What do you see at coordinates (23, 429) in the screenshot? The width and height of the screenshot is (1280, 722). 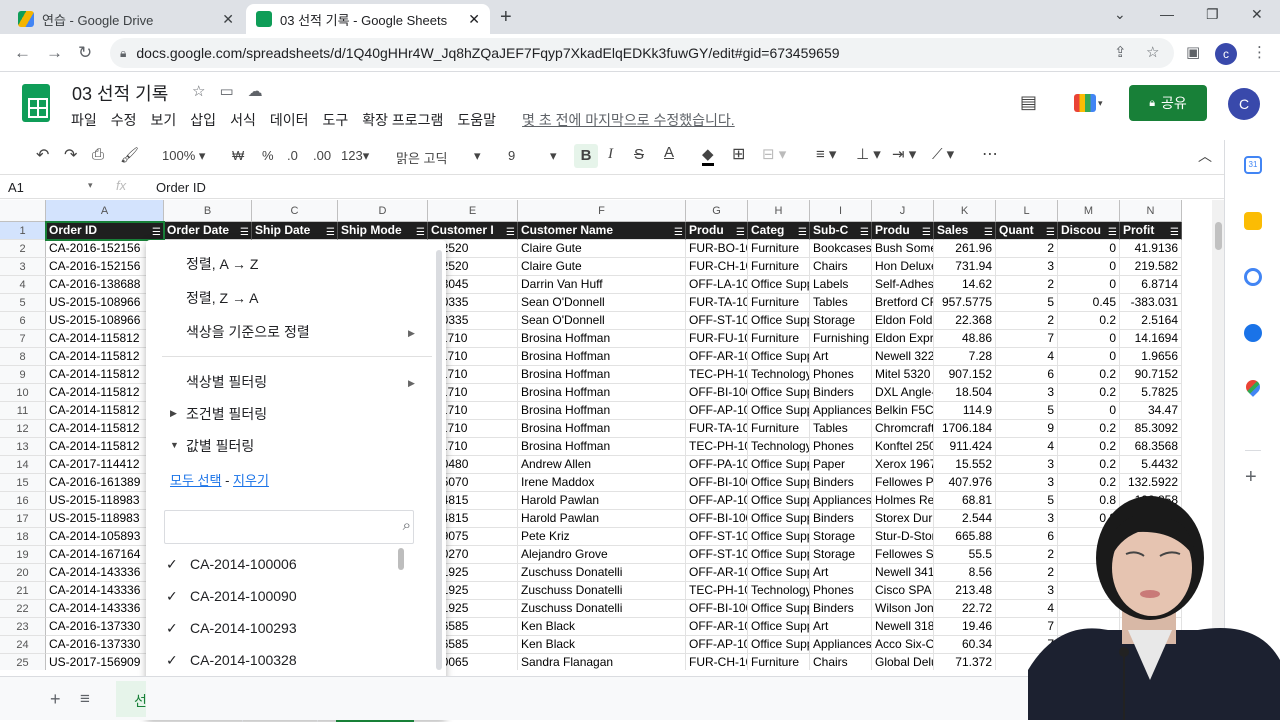 I see `row-header: 12` at bounding box center [23, 429].